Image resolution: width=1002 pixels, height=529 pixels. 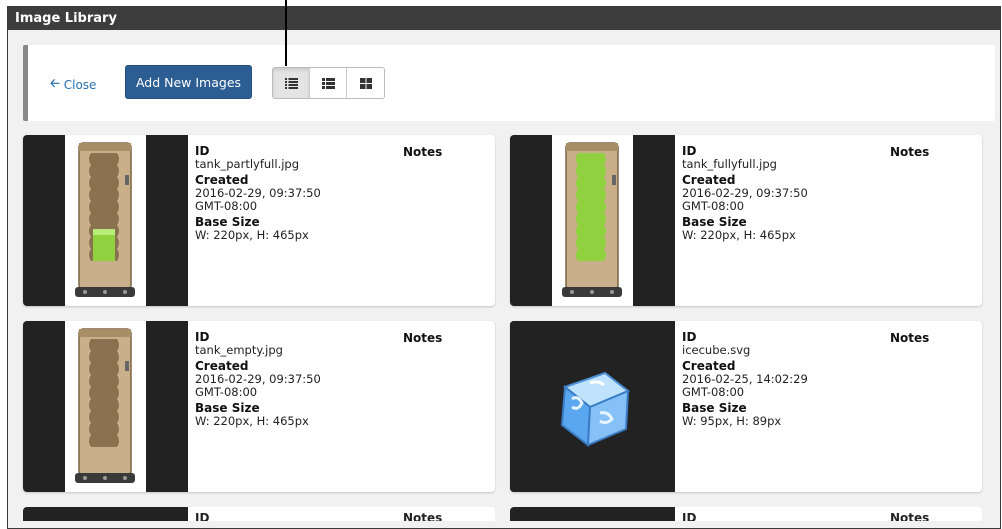 What do you see at coordinates (595, 409) in the screenshot?
I see `ice-cube-image` at bounding box center [595, 409].